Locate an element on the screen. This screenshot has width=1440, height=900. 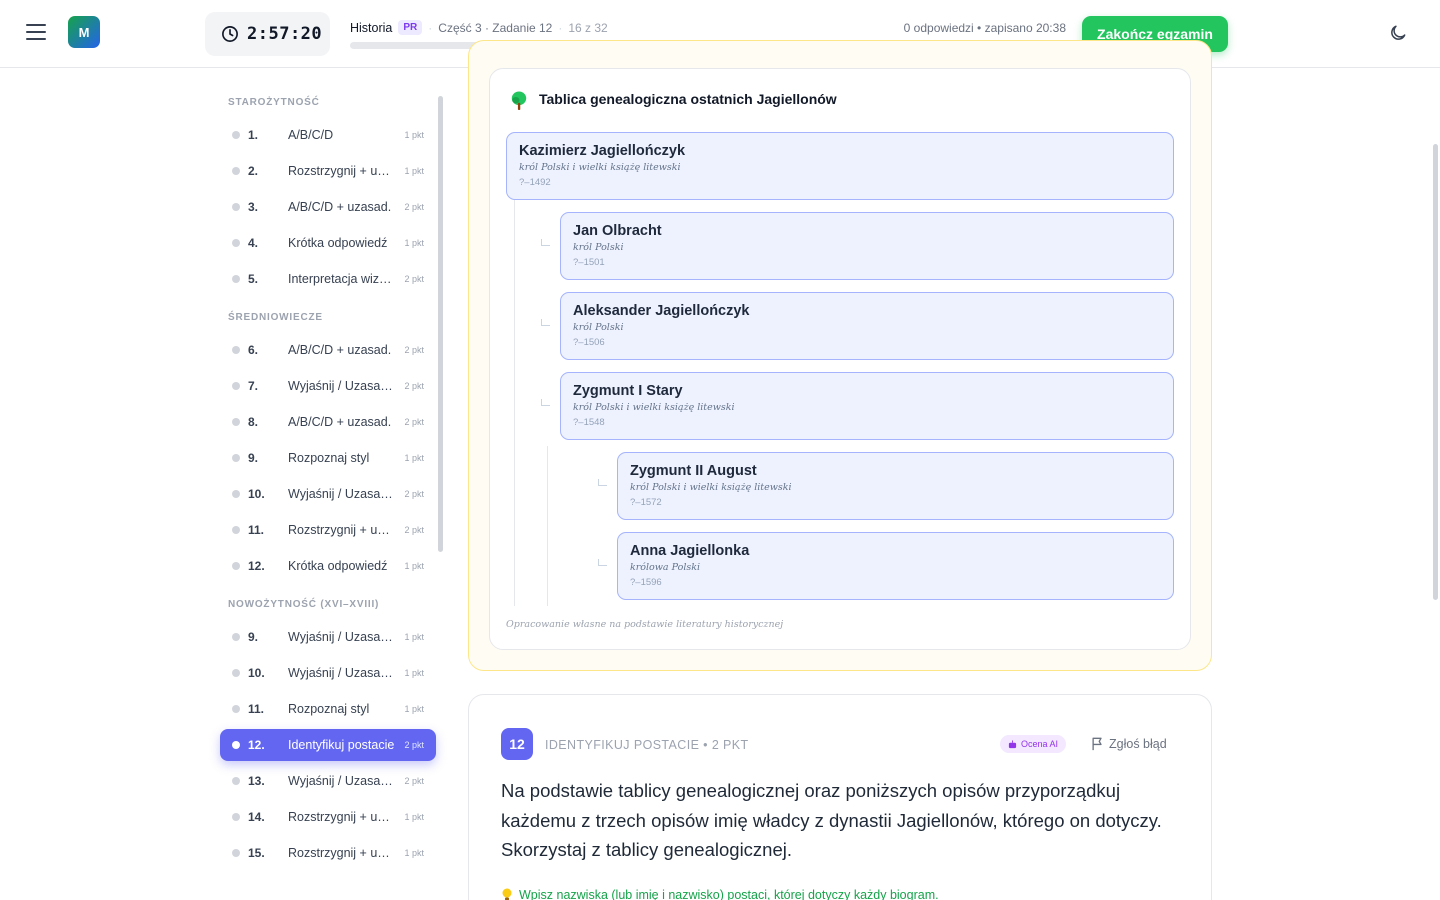
sidebar-question-item: 4. Krótka odpowiedź 1 pkt is located at coordinates (328, 243).